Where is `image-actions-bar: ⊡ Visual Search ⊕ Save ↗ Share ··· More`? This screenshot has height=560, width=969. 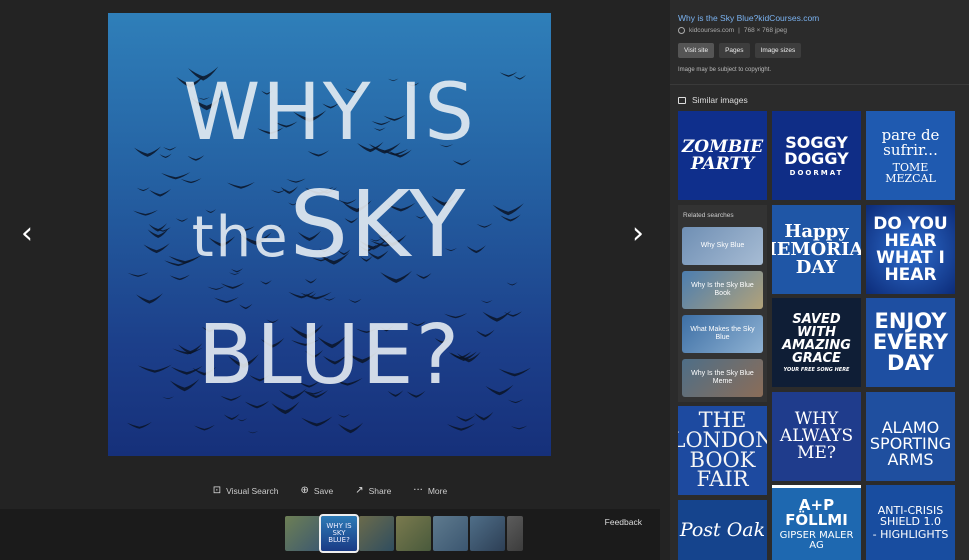 image-actions-bar: ⊡ Visual Search ⊕ Save ↗ Share ··· More is located at coordinates (330, 490).